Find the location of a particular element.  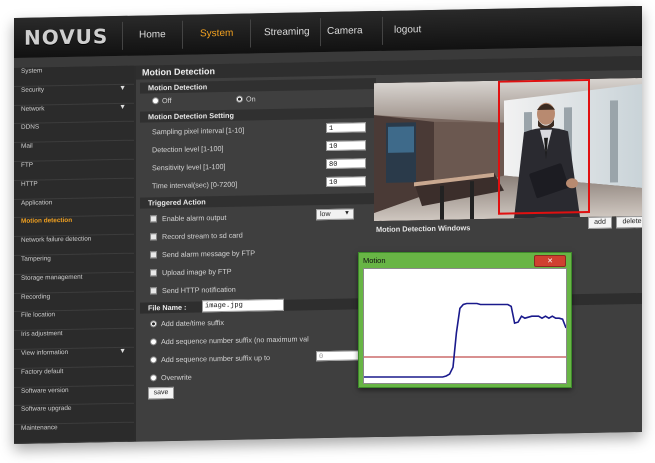

sidebar-item: Iris adjustment is located at coordinates (74, 339).